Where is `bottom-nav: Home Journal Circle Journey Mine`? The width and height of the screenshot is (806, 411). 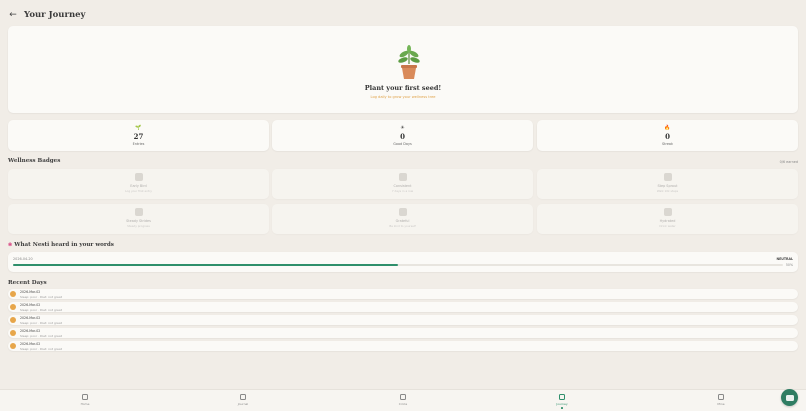
bottom-nav: Home Journal Circle Journey Mine is located at coordinates (403, 400).